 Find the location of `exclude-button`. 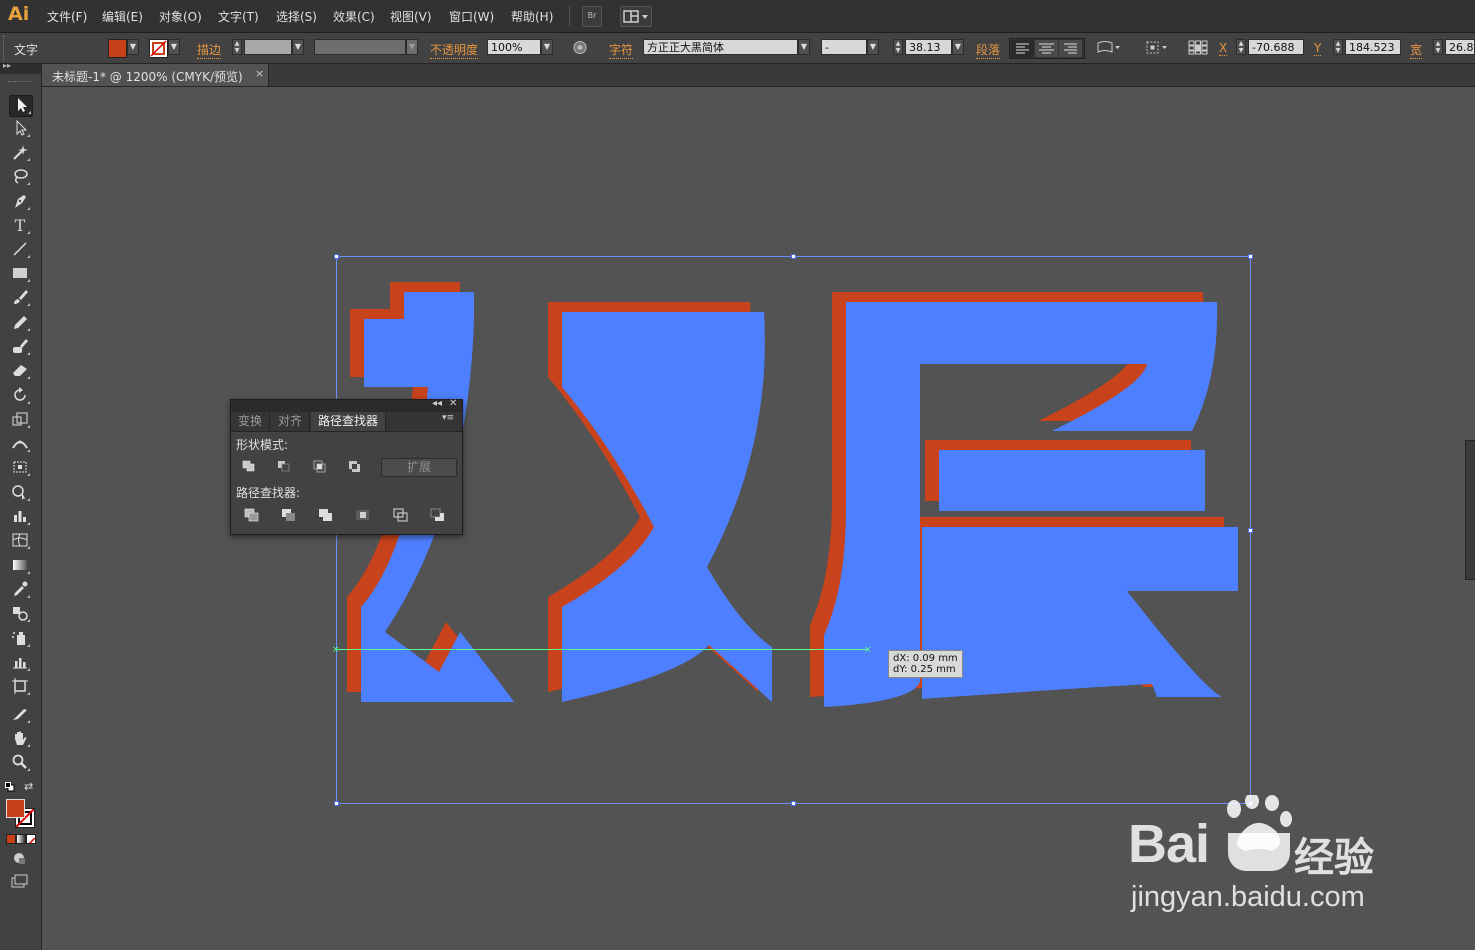

exclude-button is located at coordinates (355, 466).